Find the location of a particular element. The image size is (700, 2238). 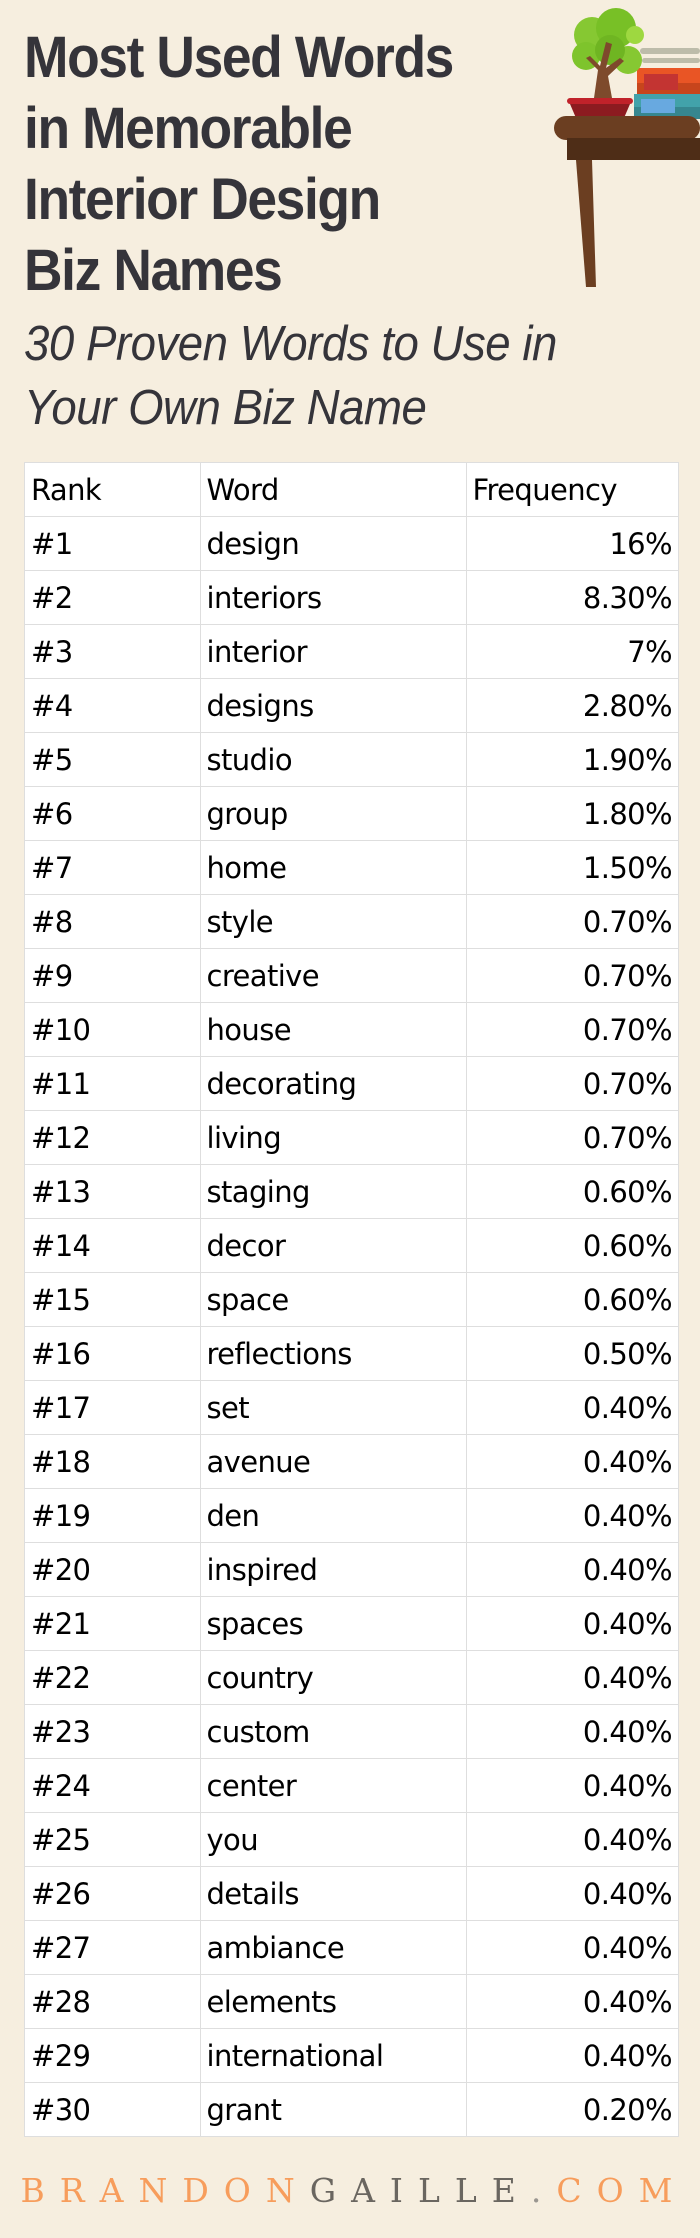

frequency-cell: 0.50% is located at coordinates (571, 1353).